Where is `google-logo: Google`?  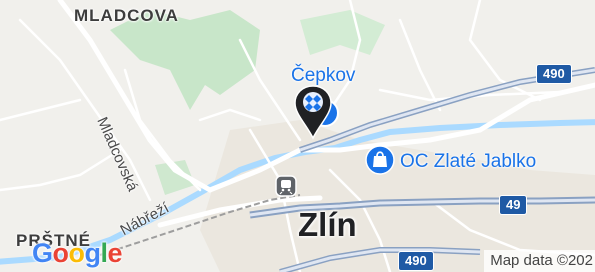
google-logo: Google is located at coordinates (77, 253).